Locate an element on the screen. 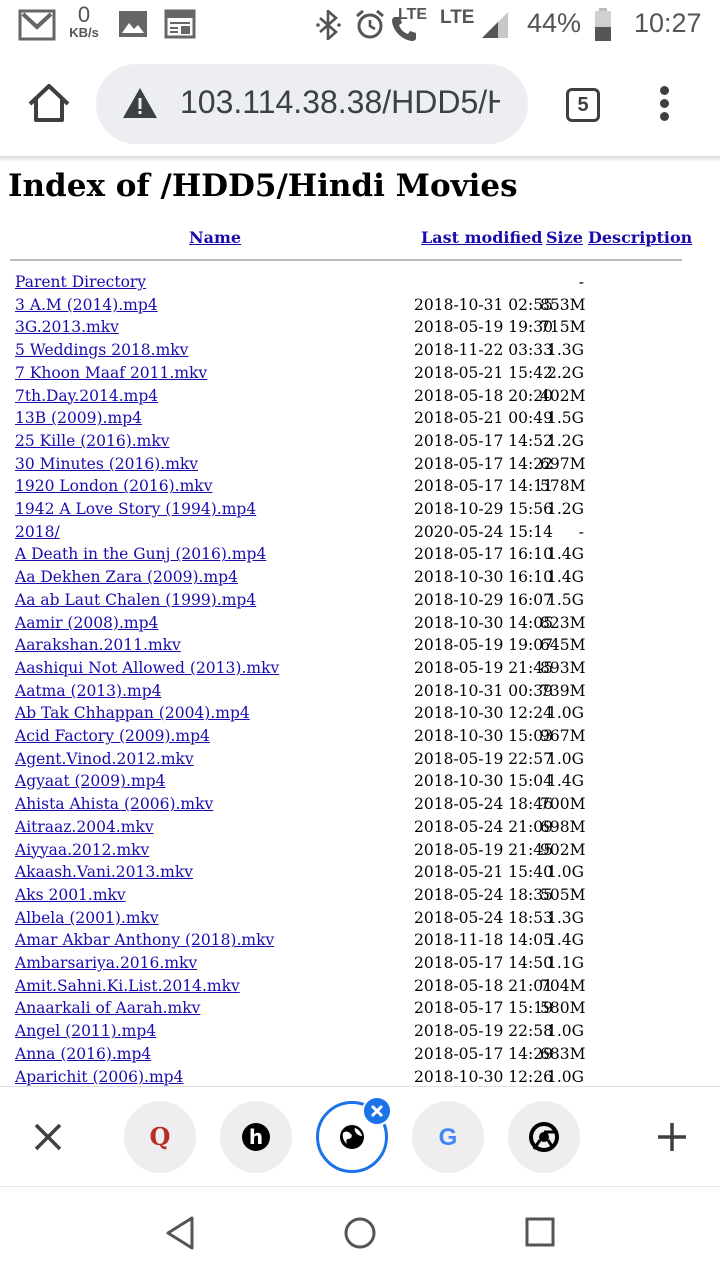 Image resolution: width=720 pixels, height=1280 pixels. last-modified-cell: 2018-10-30 14:05 is located at coordinates (483, 622).